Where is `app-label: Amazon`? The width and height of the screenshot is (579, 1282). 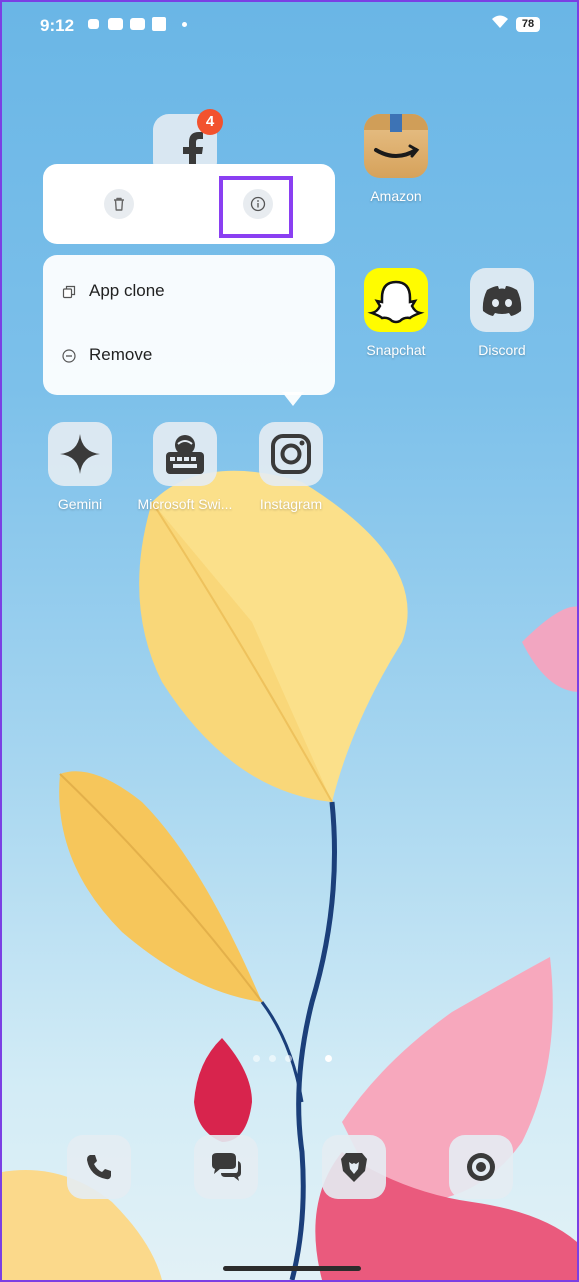 app-label: Amazon is located at coordinates (396, 196).